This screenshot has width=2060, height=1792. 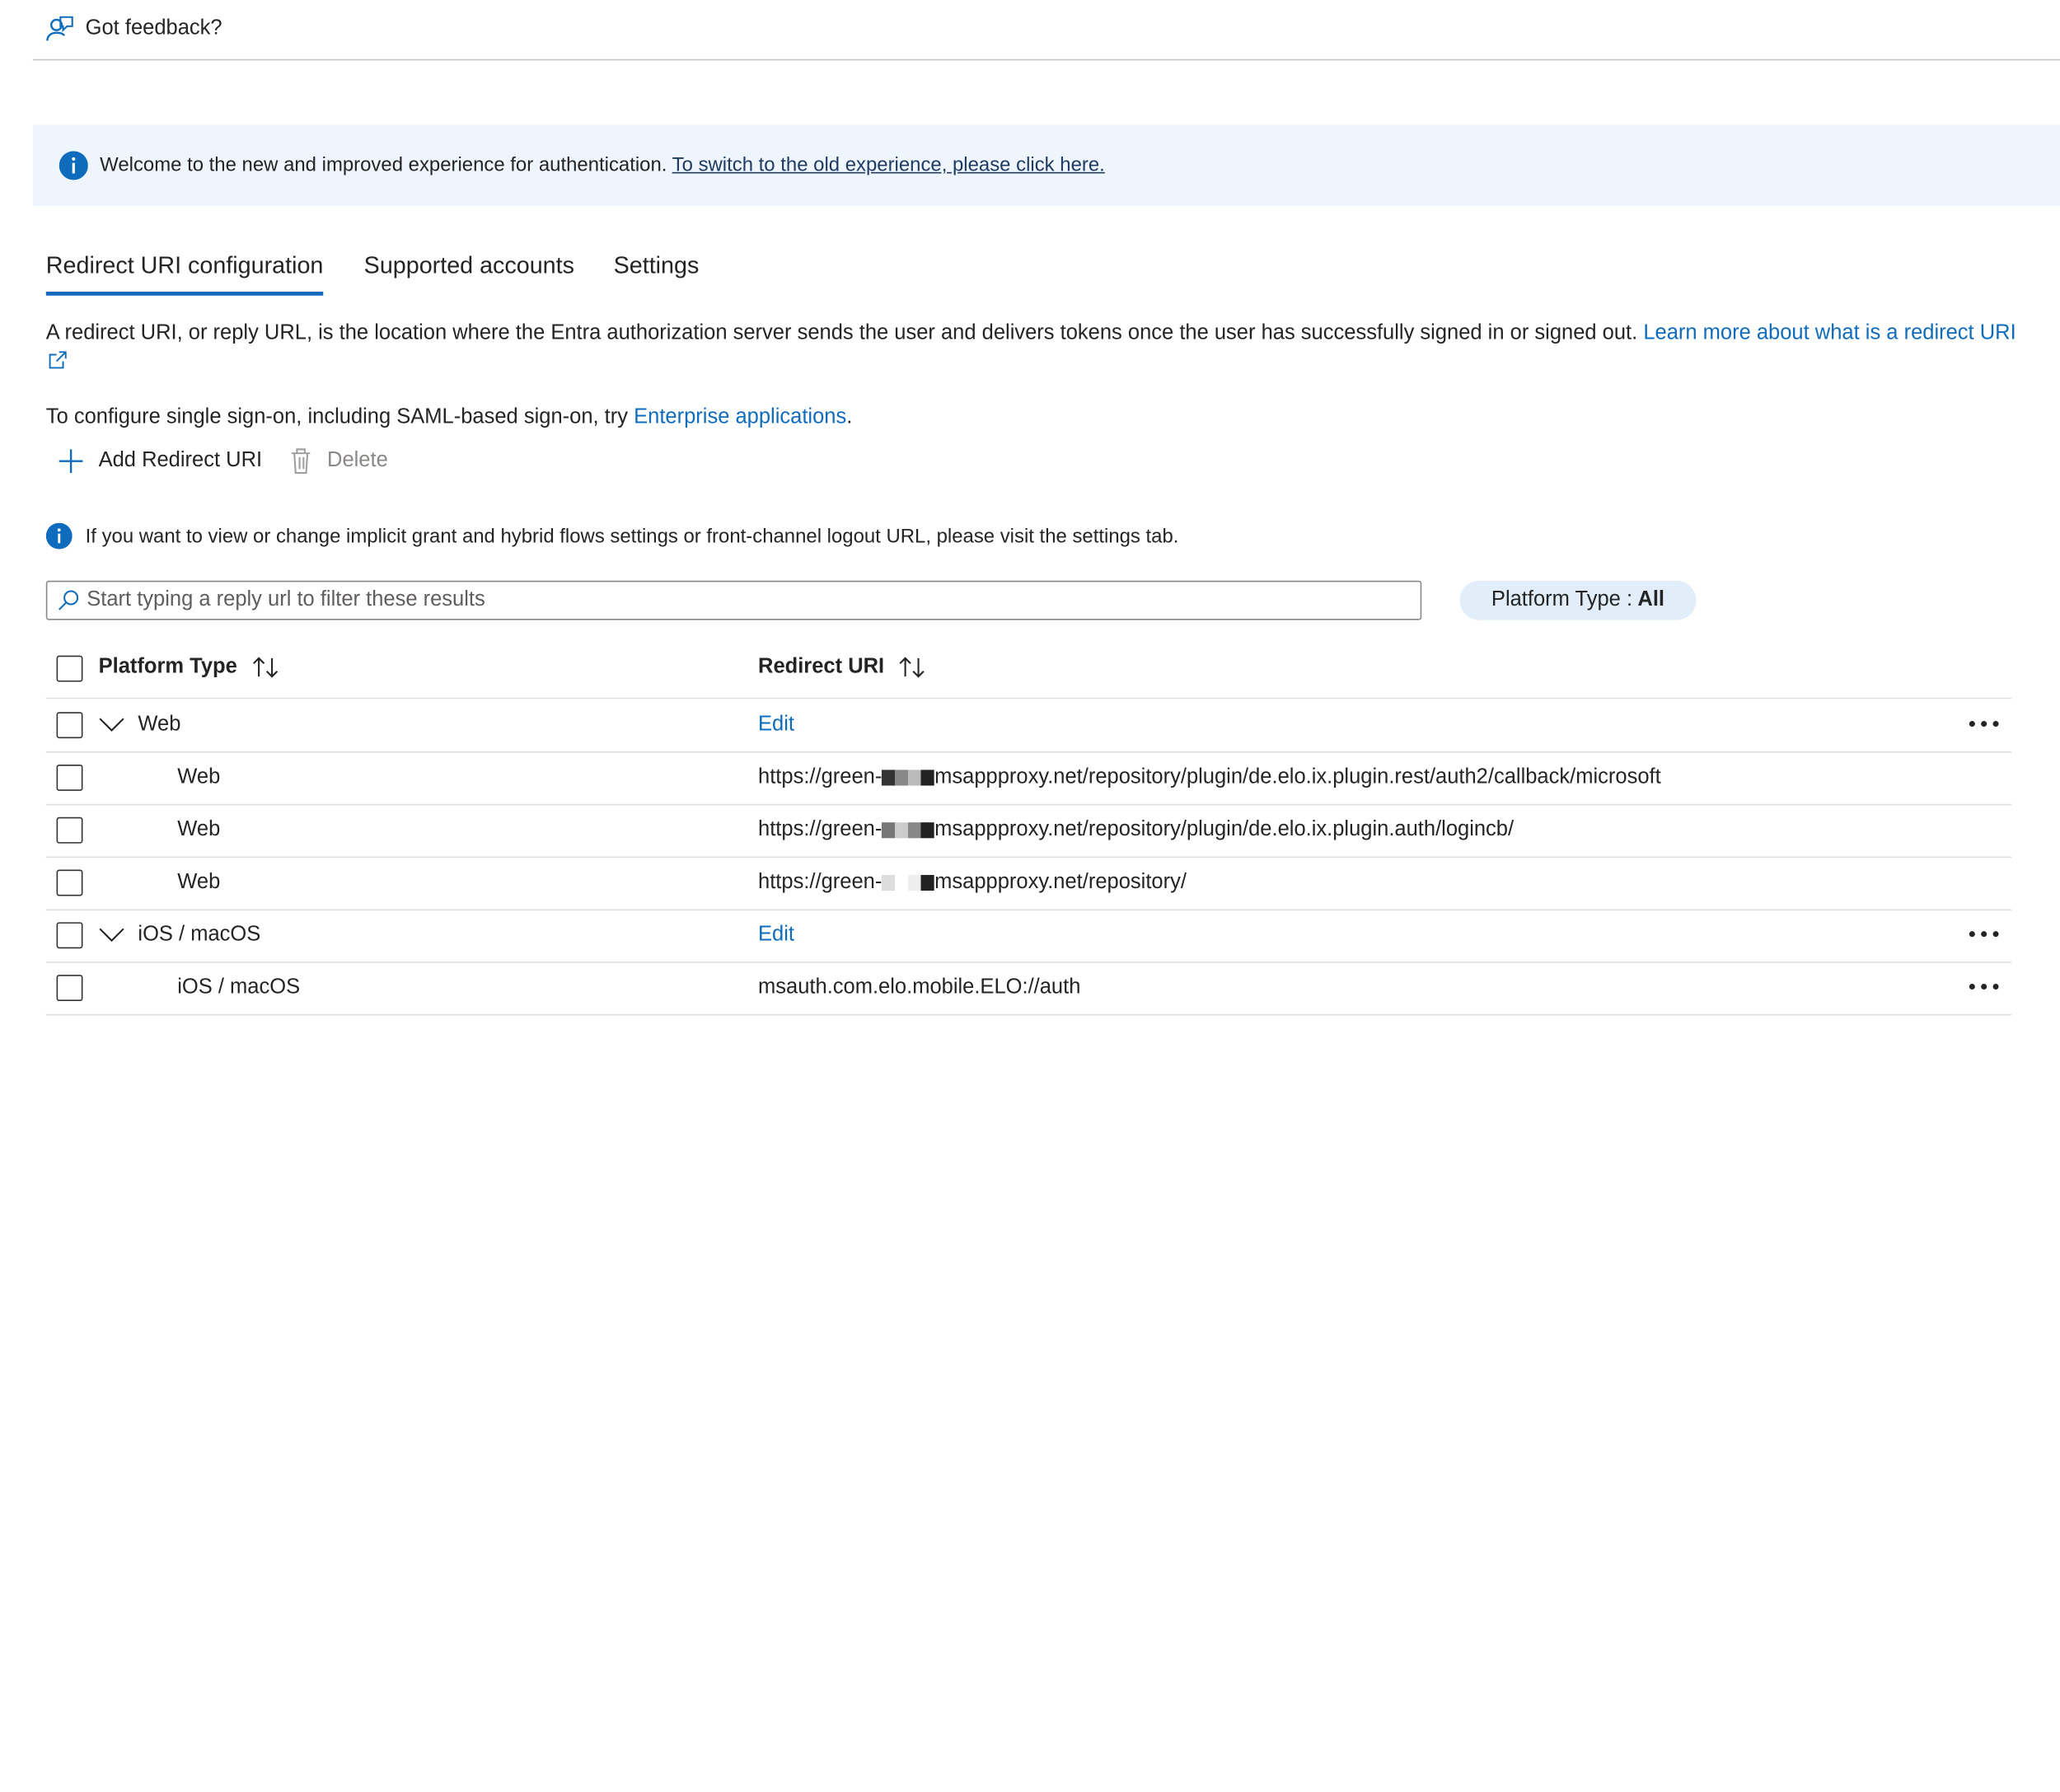 I want to click on learn-more-label: Learn more about what is a redirect URI, so click(x=1829, y=332).